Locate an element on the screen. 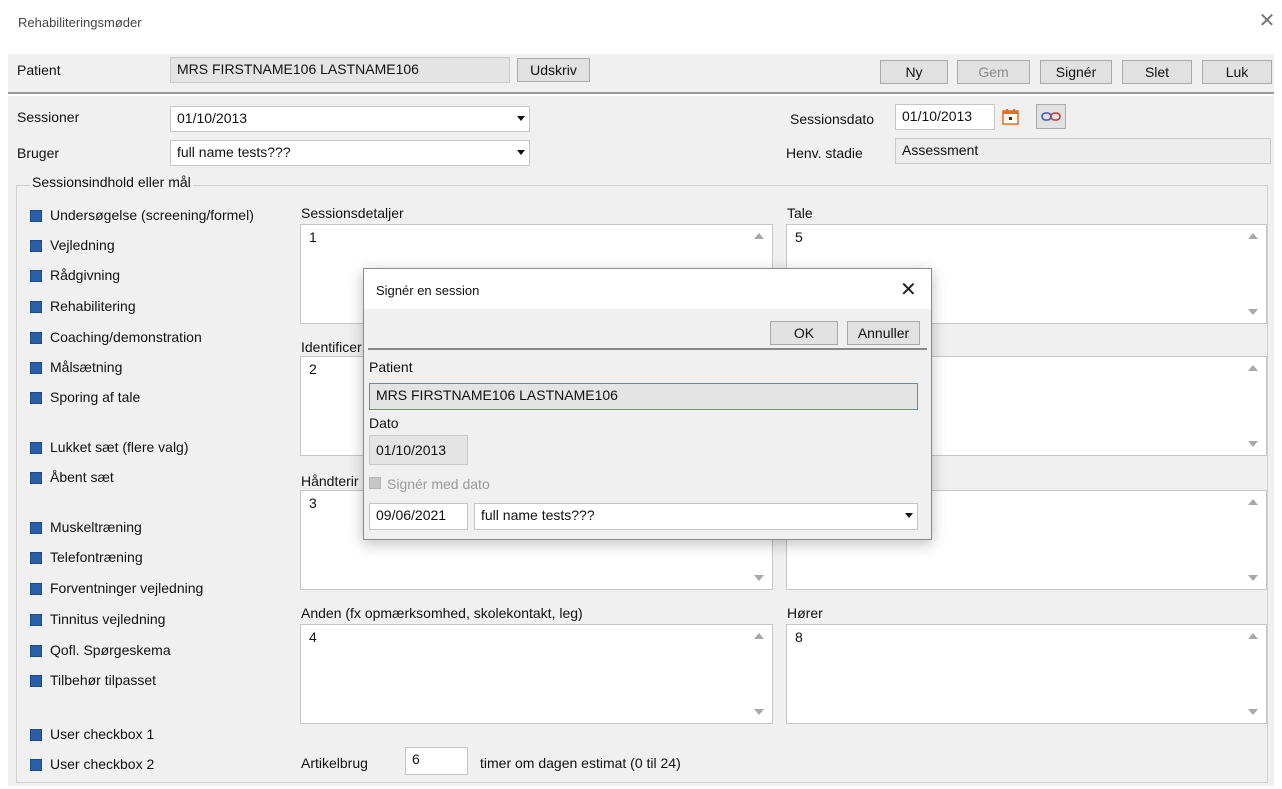 This screenshot has width=1282, height=789. signer-combo: full name tests??? is located at coordinates (696, 516).